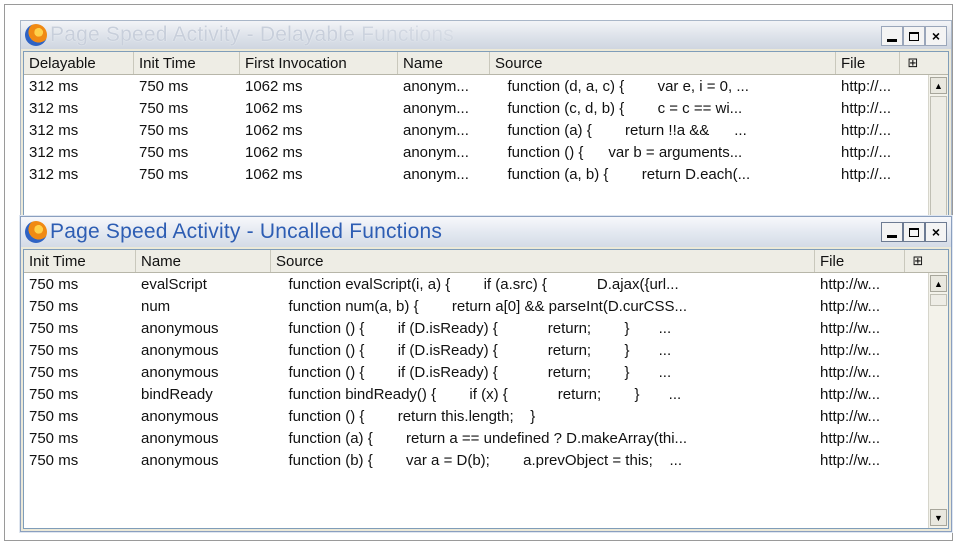 The height and width of the screenshot is (545, 957). What do you see at coordinates (319, 63) in the screenshot?
I see `column-header-first-invocation: First Invocation` at bounding box center [319, 63].